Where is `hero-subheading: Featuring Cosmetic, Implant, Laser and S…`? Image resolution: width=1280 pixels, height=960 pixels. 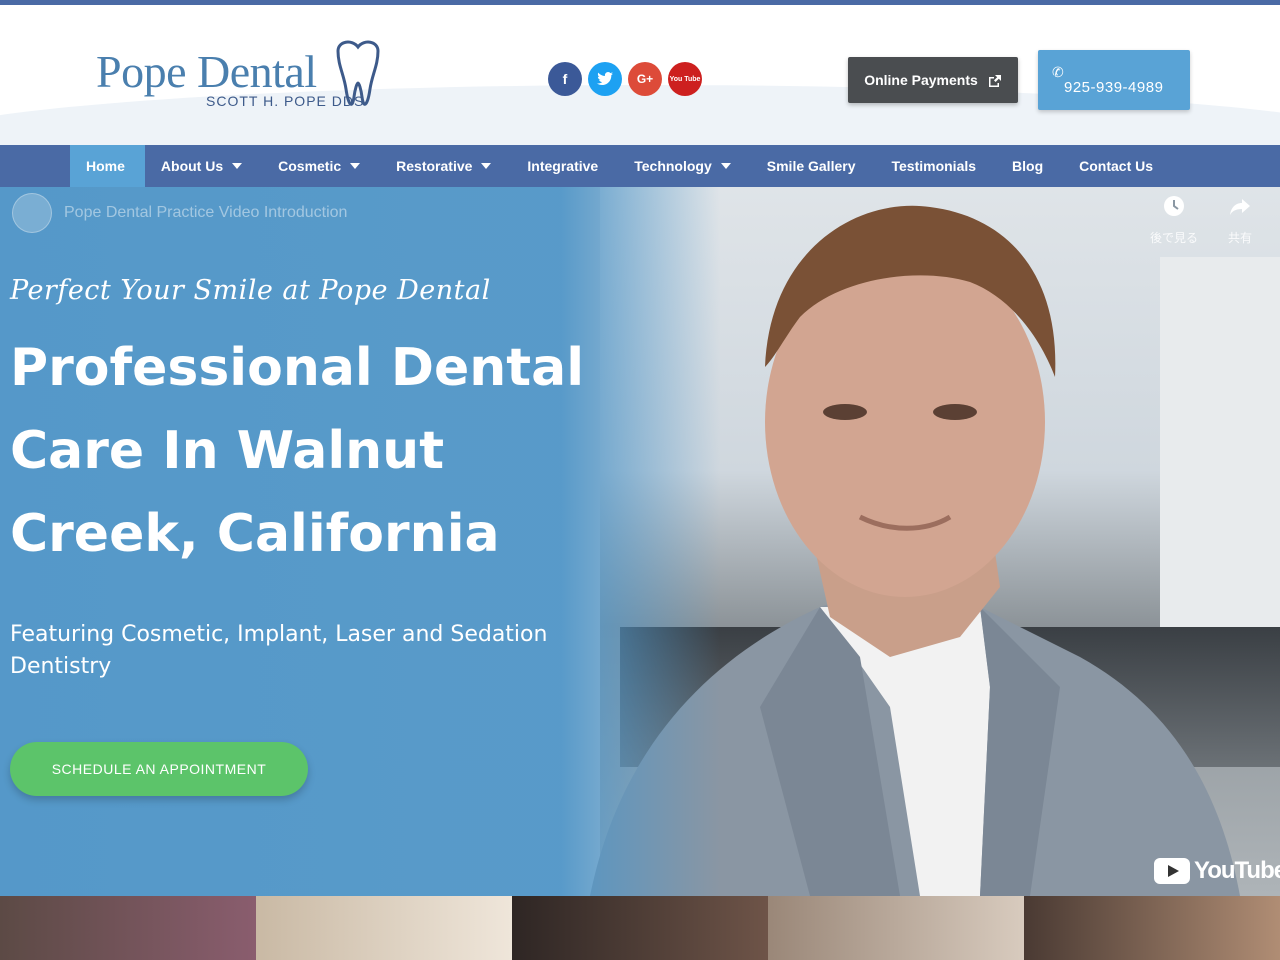
hero-subheading: Featuring Cosmetic, Implant, Laser and S… is located at coordinates (279, 650).